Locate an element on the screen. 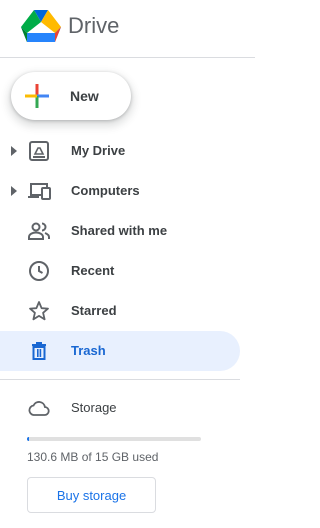 The width and height of the screenshot is (320, 528). star-icon is located at coordinates (39, 311).